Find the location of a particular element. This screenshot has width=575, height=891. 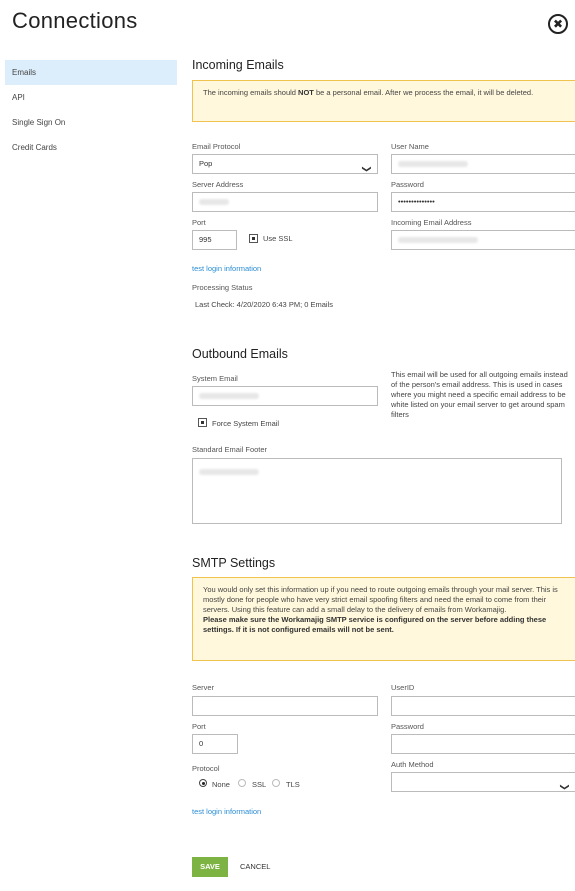

smtp-test-login-link: test login information is located at coordinates (226, 811).